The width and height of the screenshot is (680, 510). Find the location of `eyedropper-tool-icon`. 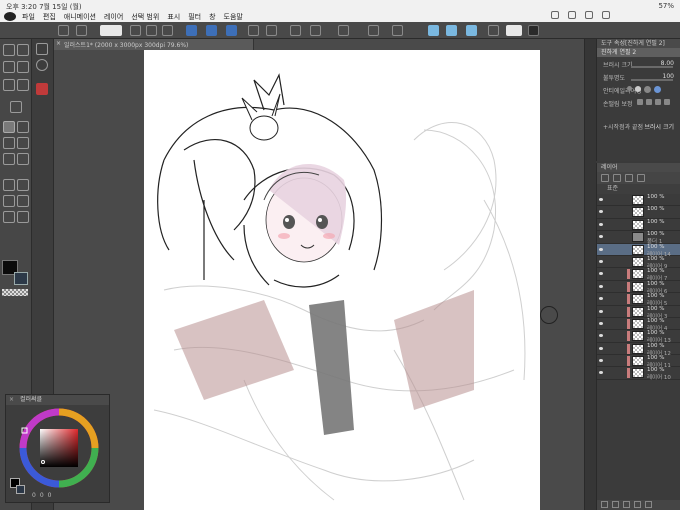

eyedropper-tool-icon is located at coordinates (16, 107).